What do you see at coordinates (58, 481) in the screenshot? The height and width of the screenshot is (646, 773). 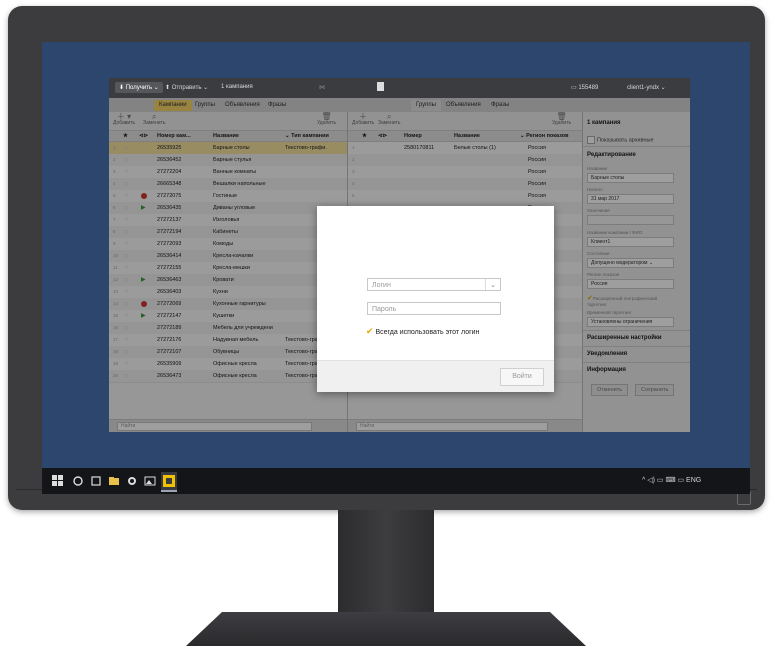 I see `windows-start-icon` at bounding box center [58, 481].